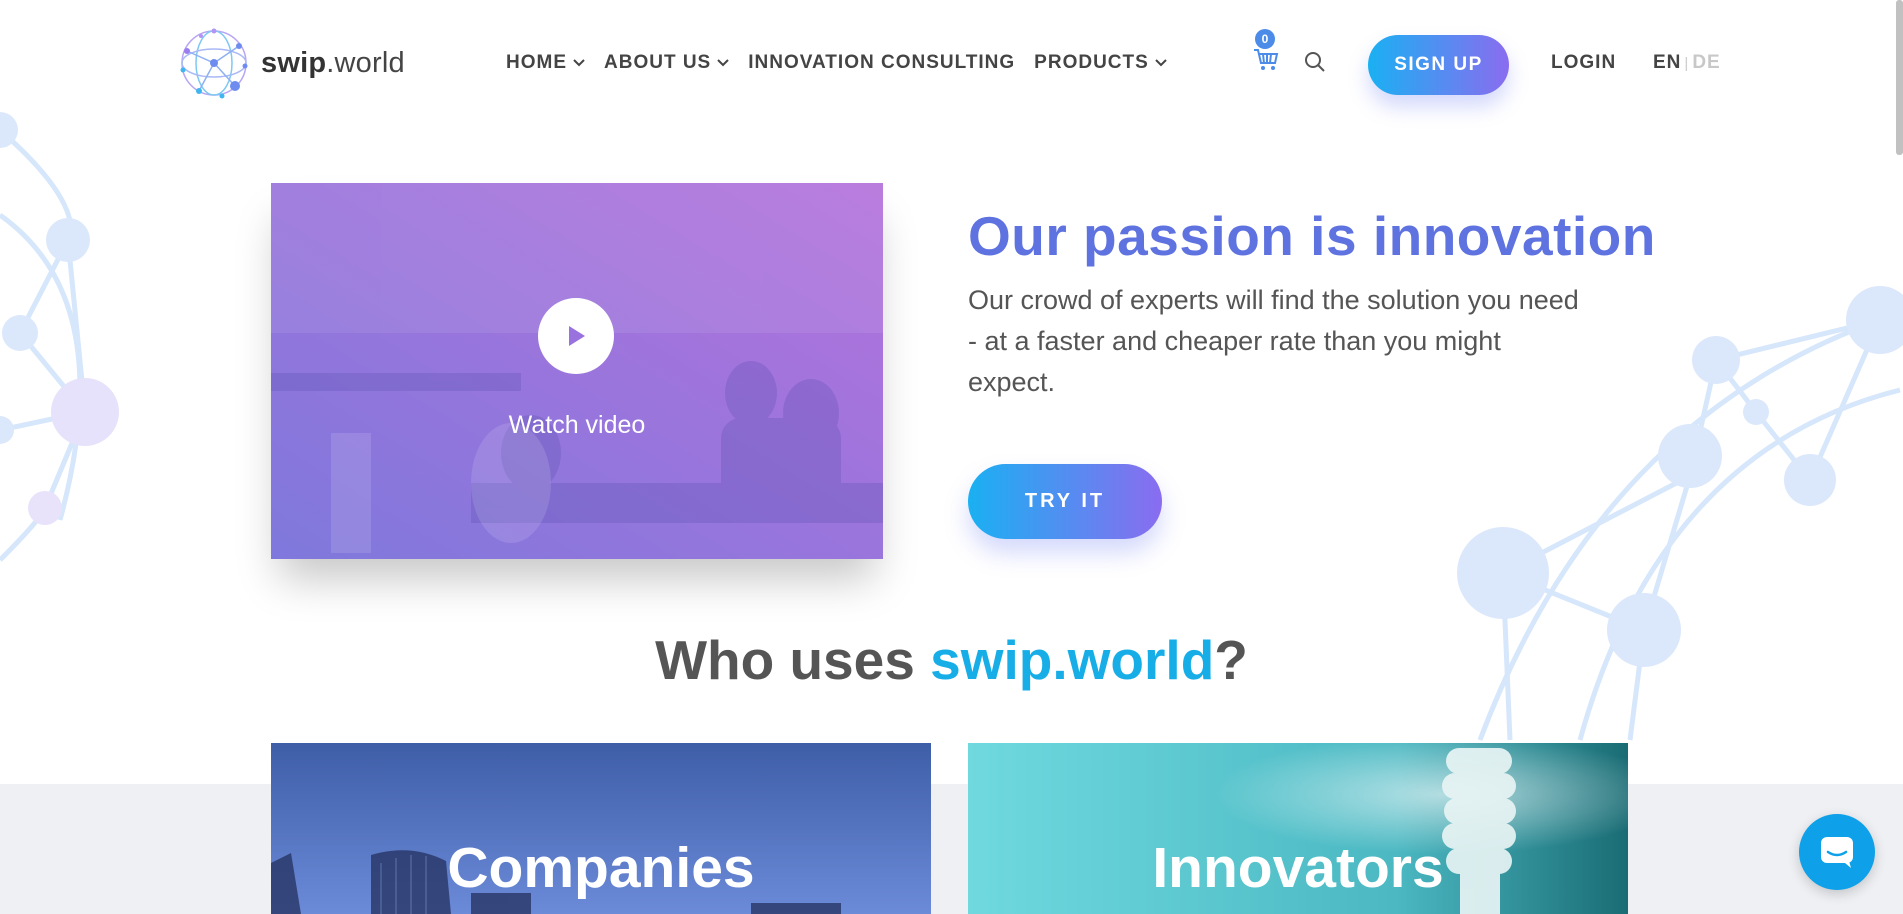  I want to click on who-uses-heading: Who uses swip.world?, so click(951, 660).